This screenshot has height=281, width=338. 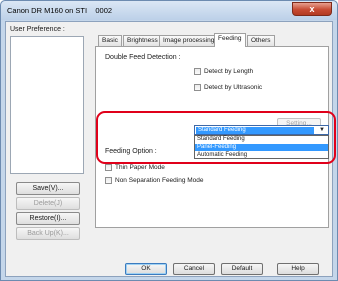 What do you see at coordinates (60, 10) in the screenshot?
I see `window-title: Canon DR M160 on STI 0002` at bounding box center [60, 10].